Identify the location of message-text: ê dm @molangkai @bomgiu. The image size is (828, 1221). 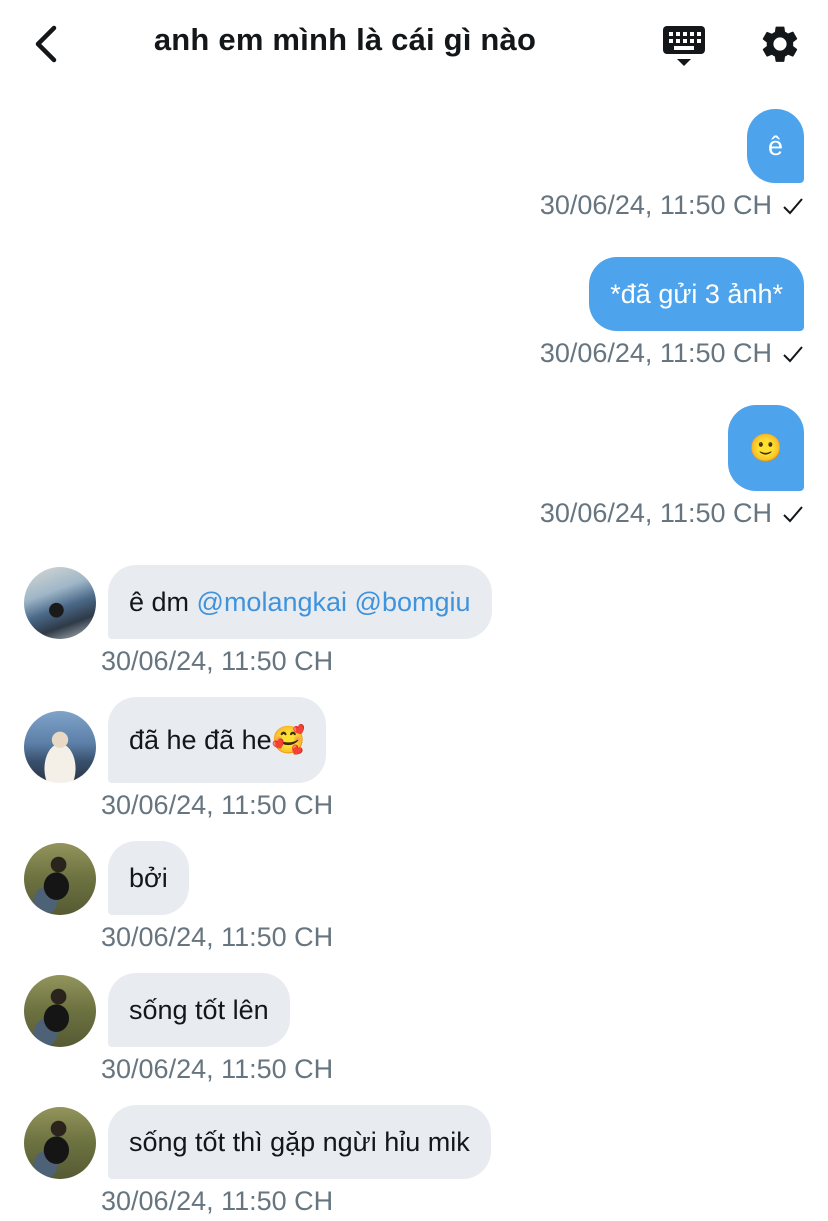
(300, 602).